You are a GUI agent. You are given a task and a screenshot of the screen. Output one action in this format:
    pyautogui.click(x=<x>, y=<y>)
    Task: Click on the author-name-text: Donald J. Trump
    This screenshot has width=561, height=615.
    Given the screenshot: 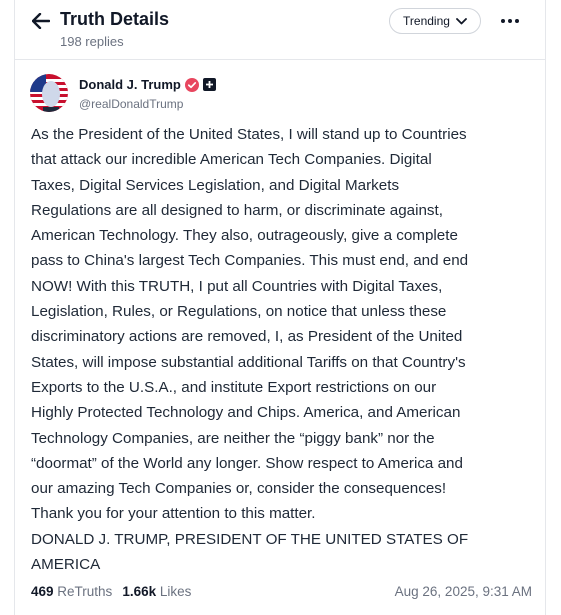 What is the action you would take?
    pyautogui.click(x=130, y=84)
    